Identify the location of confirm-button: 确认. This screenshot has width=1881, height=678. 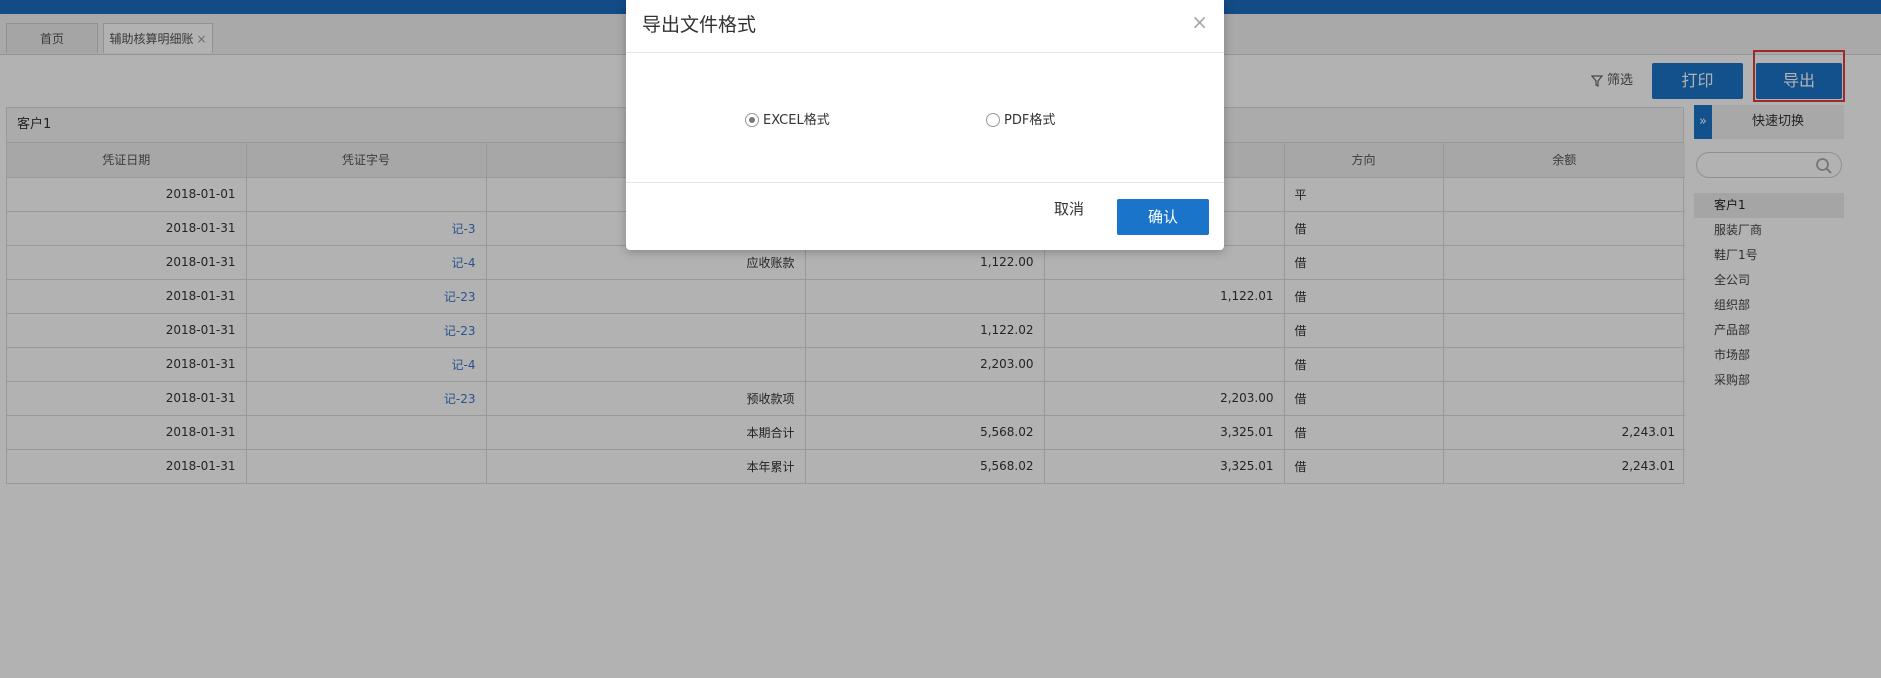
(1163, 217).